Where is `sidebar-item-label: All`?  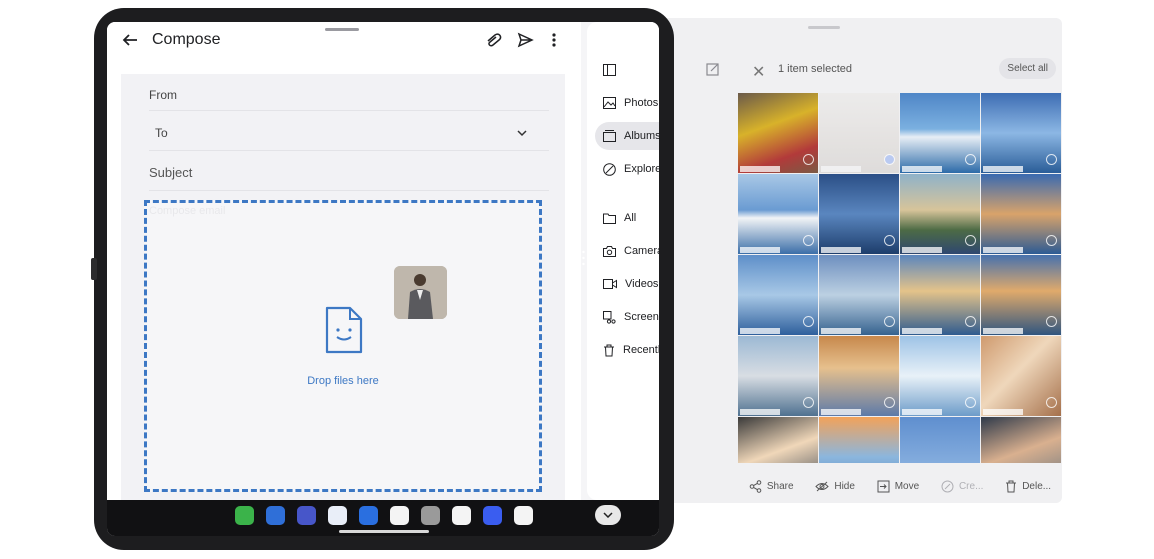
sidebar-item-label: All is located at coordinates (630, 218).